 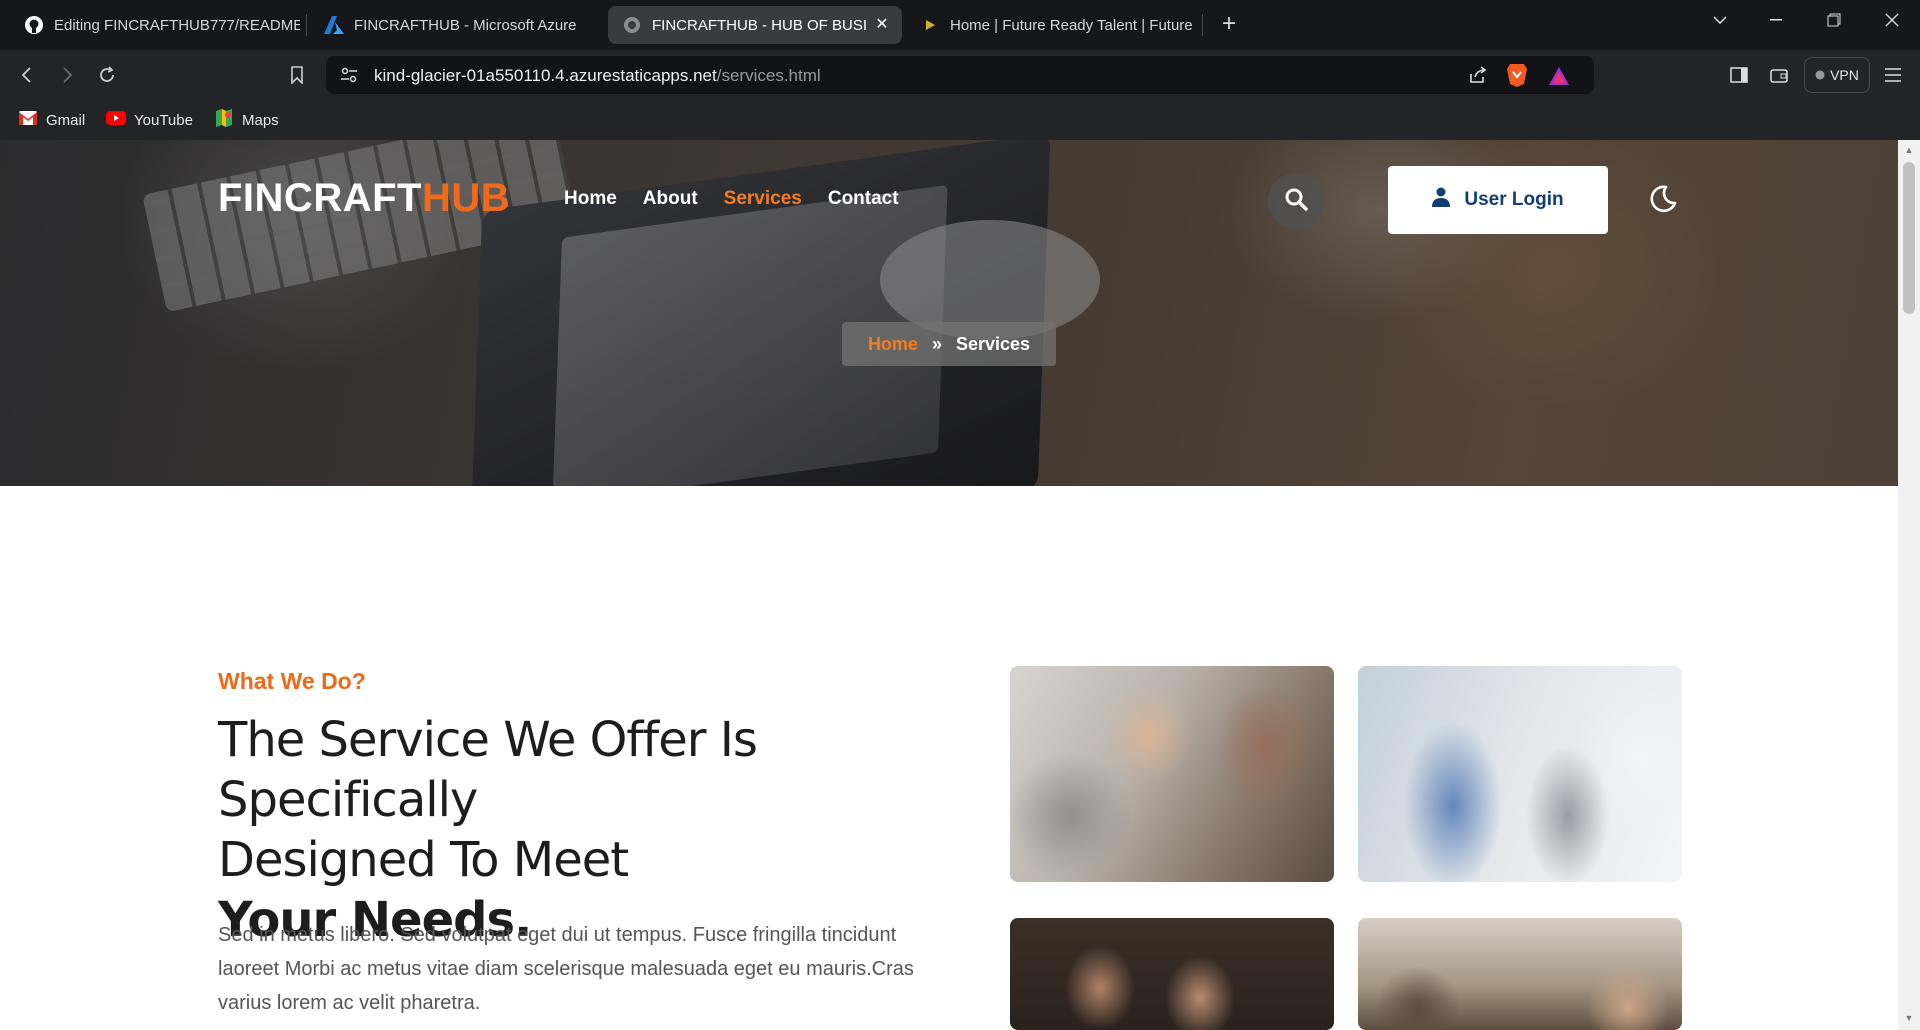 What do you see at coordinates (759, 25) in the screenshot?
I see `tab-title: FINCRAFTHUB - HUB OF BUSINESS` at bounding box center [759, 25].